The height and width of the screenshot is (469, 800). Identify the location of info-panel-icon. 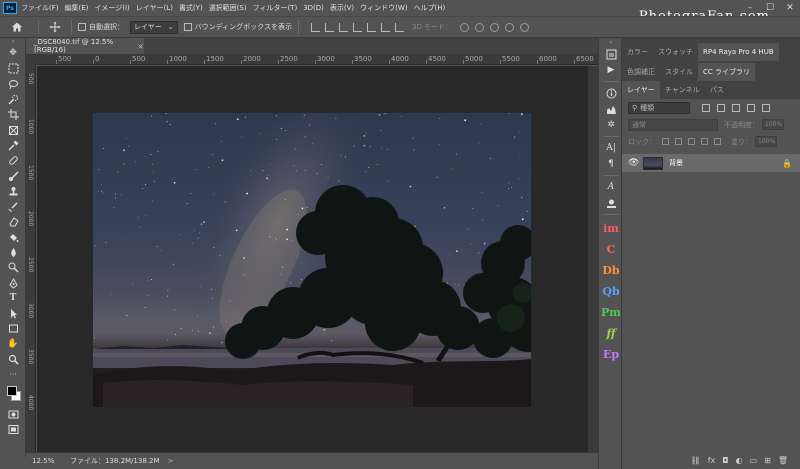
(611, 93).